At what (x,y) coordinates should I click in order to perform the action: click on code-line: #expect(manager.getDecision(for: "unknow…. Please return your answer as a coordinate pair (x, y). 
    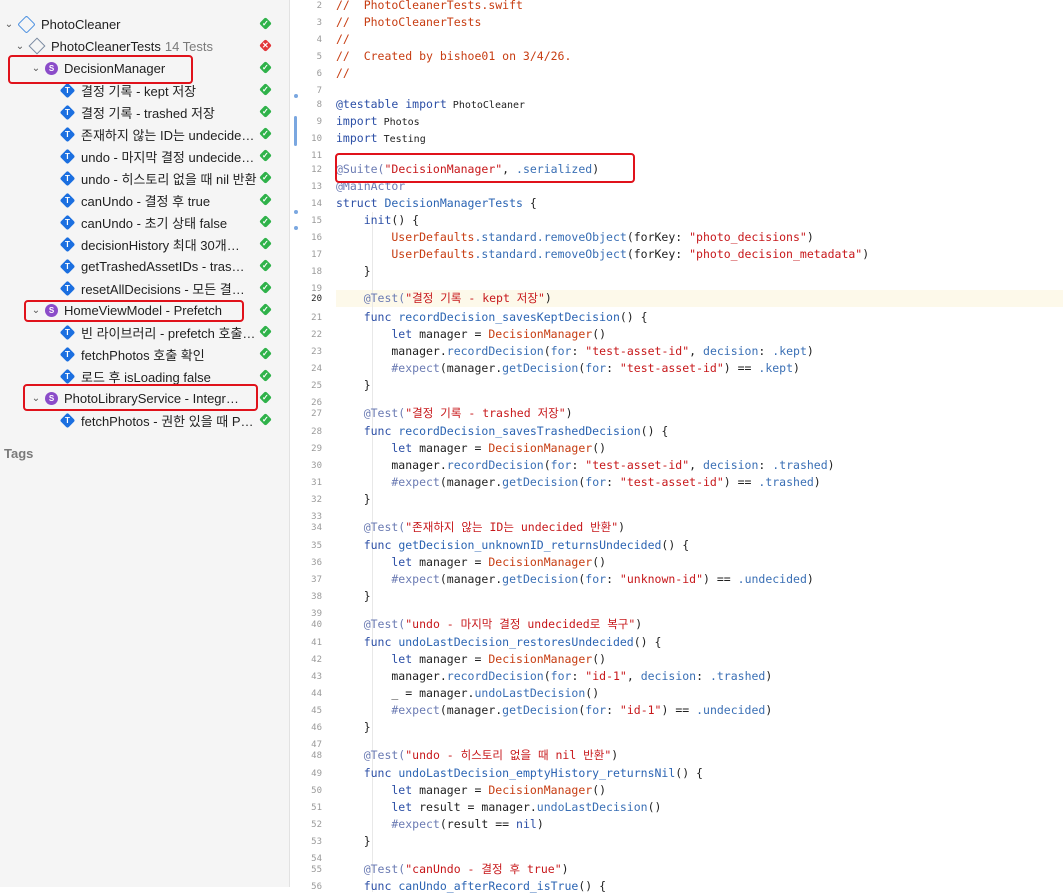
    Looking at the image, I should click on (699, 579).